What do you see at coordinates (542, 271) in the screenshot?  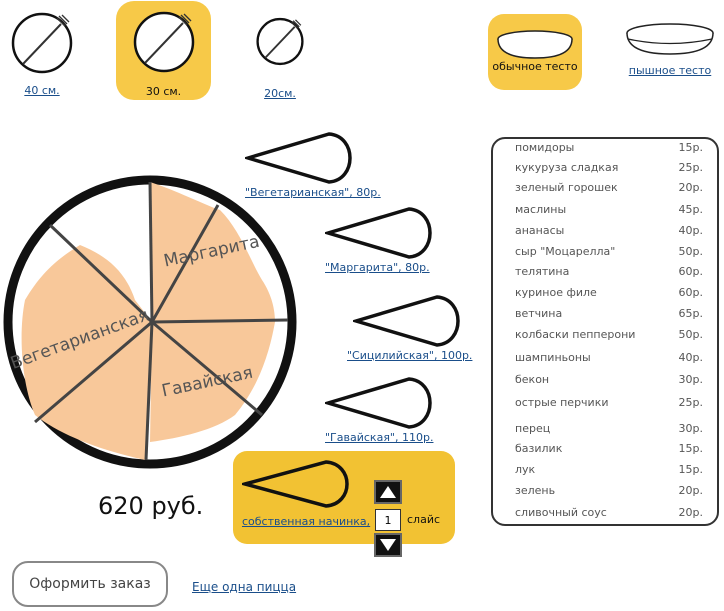 I see `ingredient-name: телятина` at bounding box center [542, 271].